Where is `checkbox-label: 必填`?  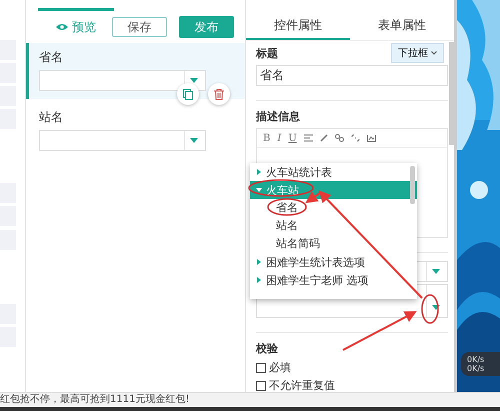
checkbox-label: 必填 is located at coordinates (280, 367).